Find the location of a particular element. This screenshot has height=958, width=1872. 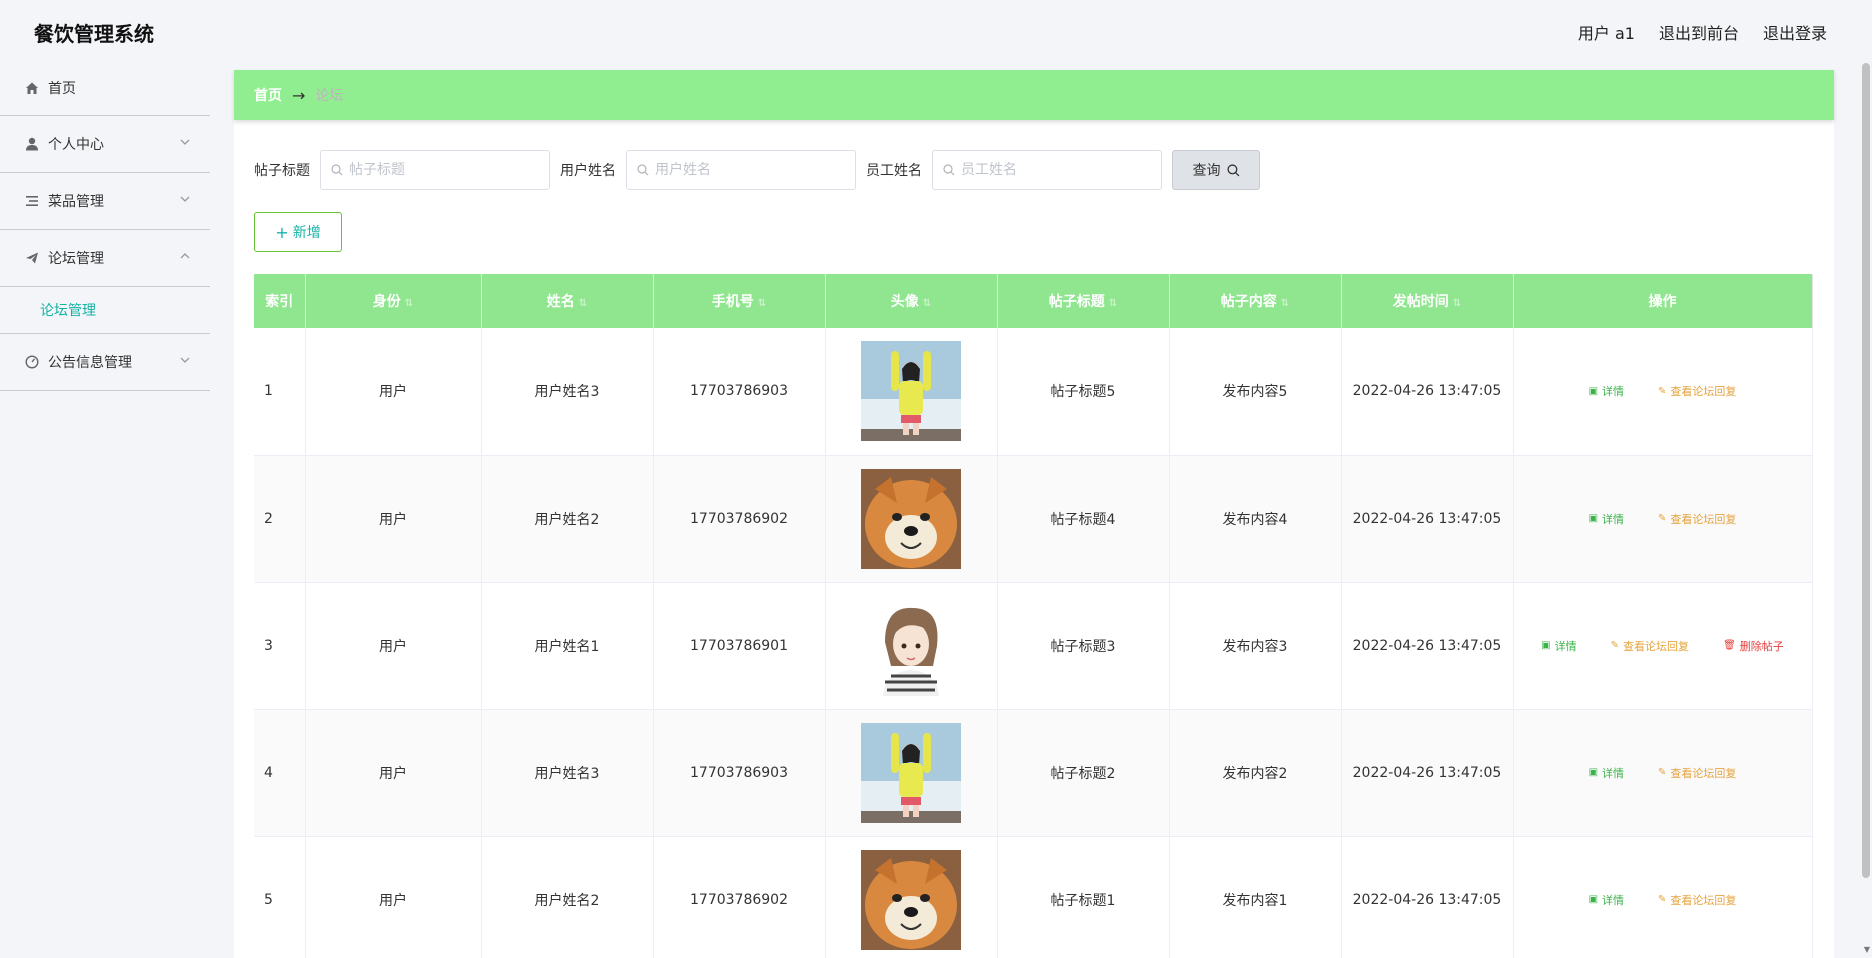

column-header-post-title: 帖子标题 ⇅ is located at coordinates (1083, 301).